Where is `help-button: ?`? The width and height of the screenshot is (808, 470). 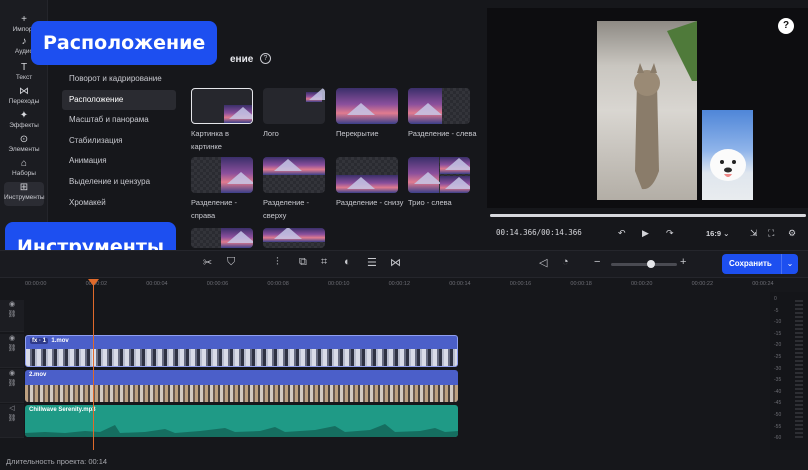 help-button: ? is located at coordinates (786, 26).